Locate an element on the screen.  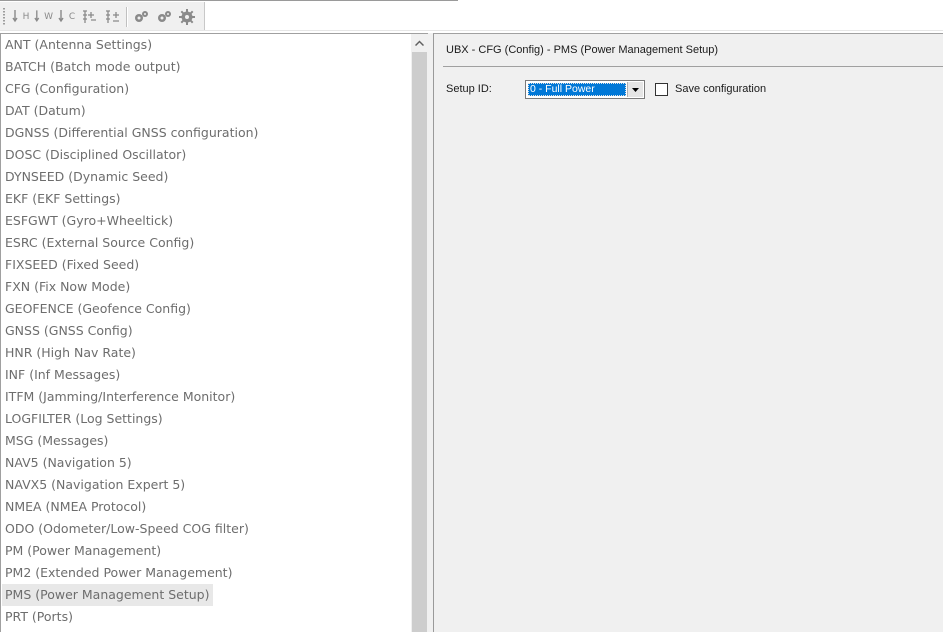
scroll-thumb is located at coordinates (419, 342).